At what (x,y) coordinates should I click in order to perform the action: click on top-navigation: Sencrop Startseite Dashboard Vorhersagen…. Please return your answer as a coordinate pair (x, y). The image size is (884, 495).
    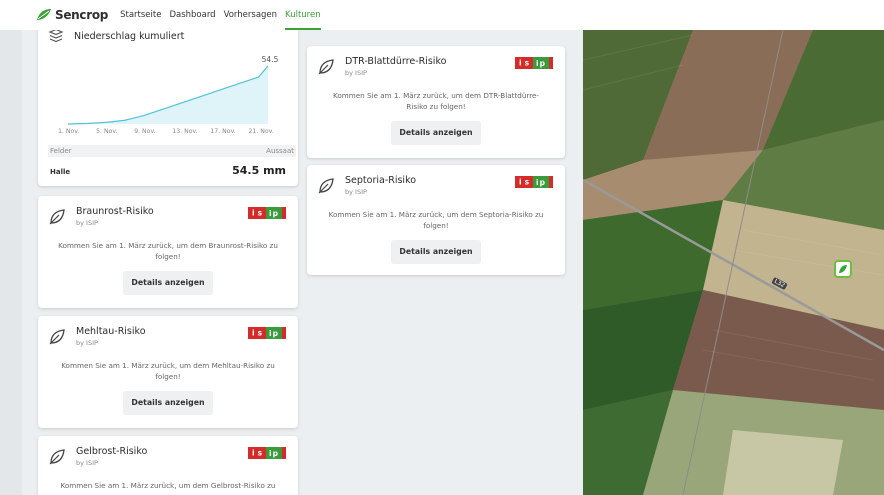
    Looking at the image, I should click on (442, 15).